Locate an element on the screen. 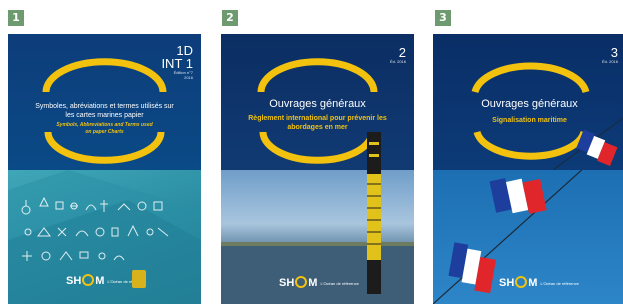  cover-number-badge-2: 2 is located at coordinates (230, 18).